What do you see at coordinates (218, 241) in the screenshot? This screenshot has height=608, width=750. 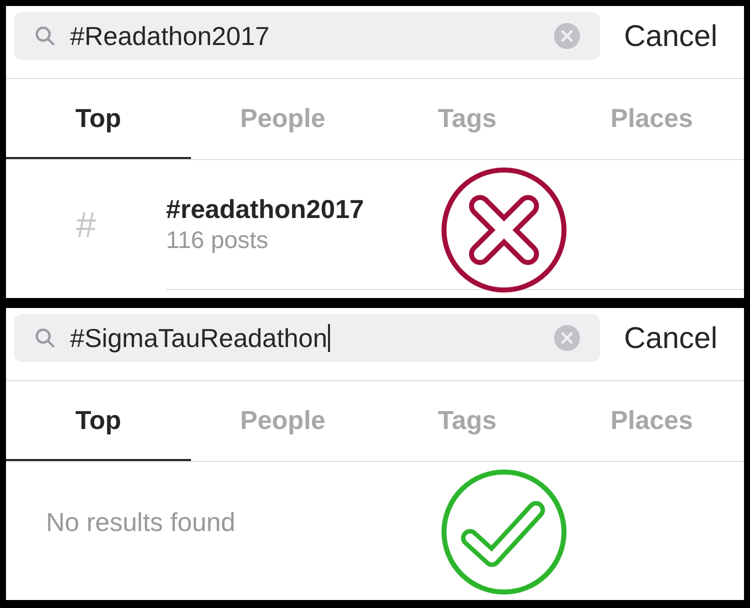 I see `post-count: 116 posts` at bounding box center [218, 241].